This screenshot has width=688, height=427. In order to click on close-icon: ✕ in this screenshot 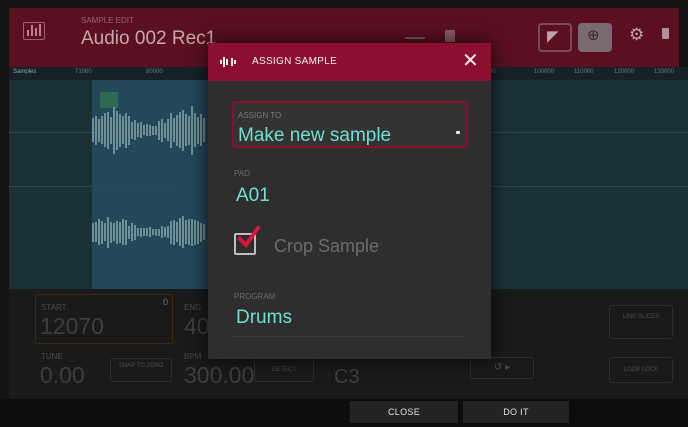, I will do `click(470, 61)`.